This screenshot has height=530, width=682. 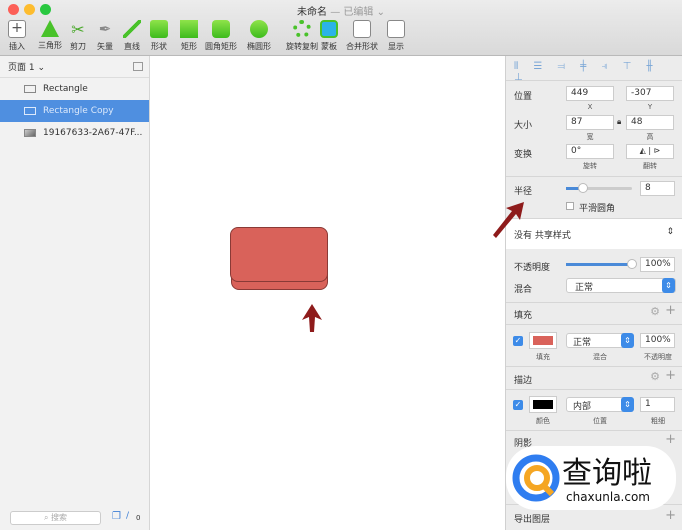 I want to click on align-toolbar: ⫴ ☰ ⫤ ╪ ⫣ ⊤ ╫ ⊥, so click(x=594, y=69).